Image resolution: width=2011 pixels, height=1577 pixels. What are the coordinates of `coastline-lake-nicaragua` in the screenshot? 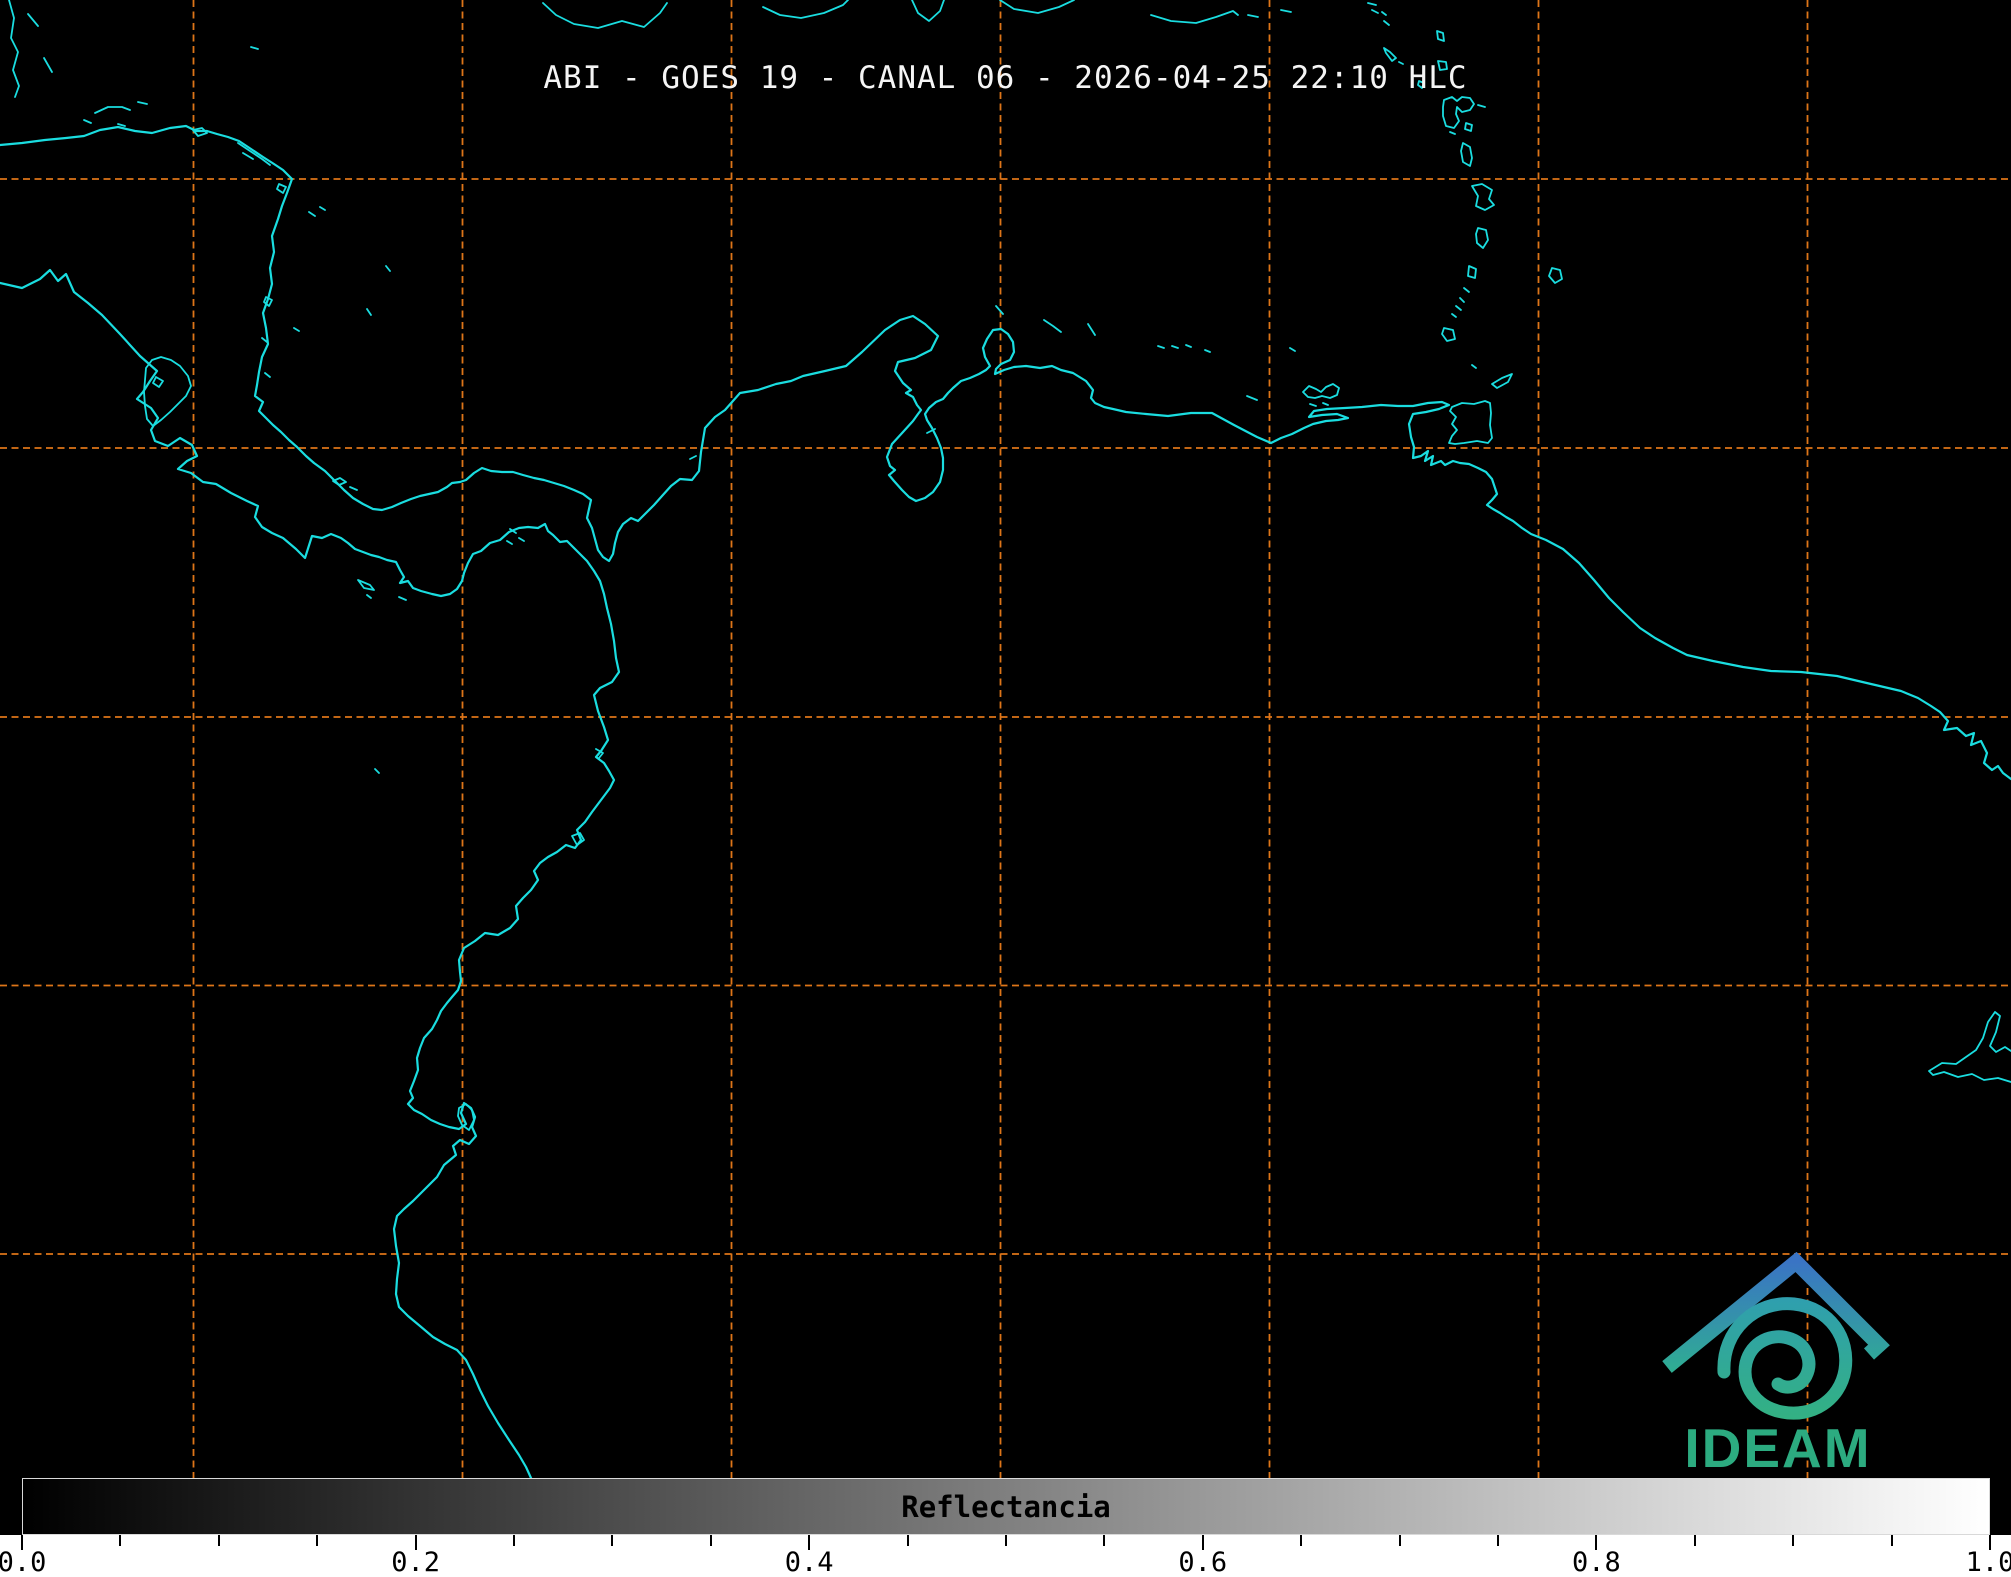 It's located at (167, 391).